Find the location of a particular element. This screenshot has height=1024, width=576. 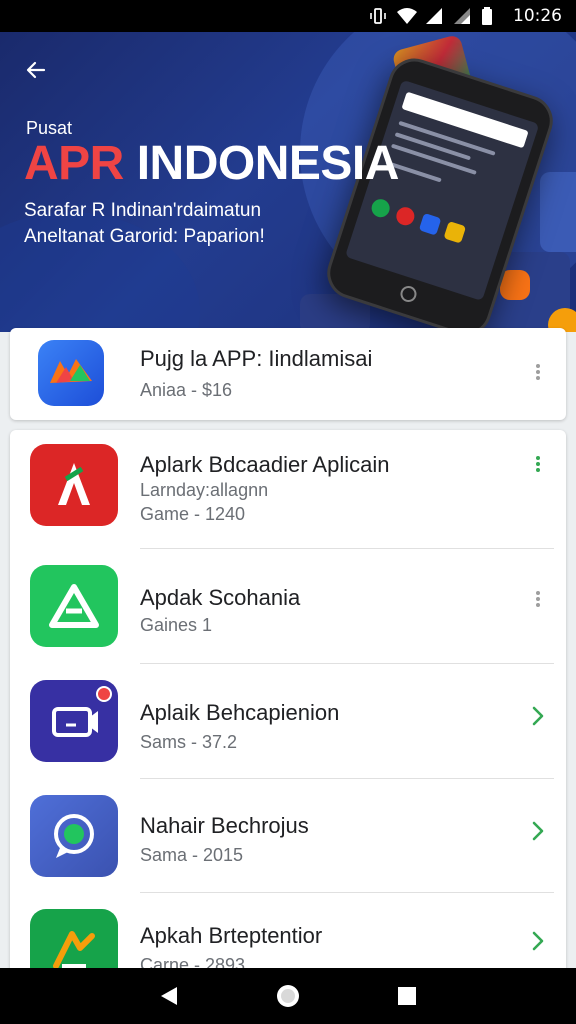

signal-2-icon is located at coordinates (462, 16).